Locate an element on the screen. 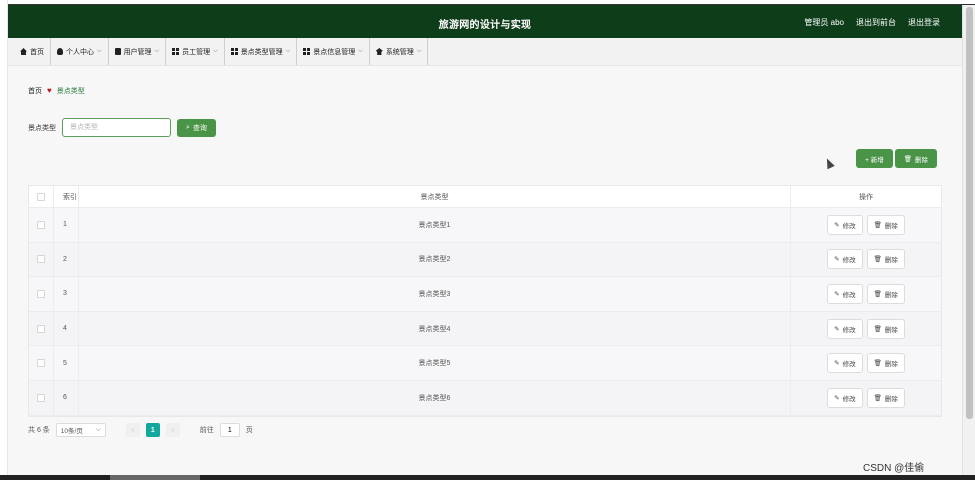 Image resolution: width=975 pixels, height=480 pixels. nav-label: 景点类型管理 is located at coordinates (261, 52).